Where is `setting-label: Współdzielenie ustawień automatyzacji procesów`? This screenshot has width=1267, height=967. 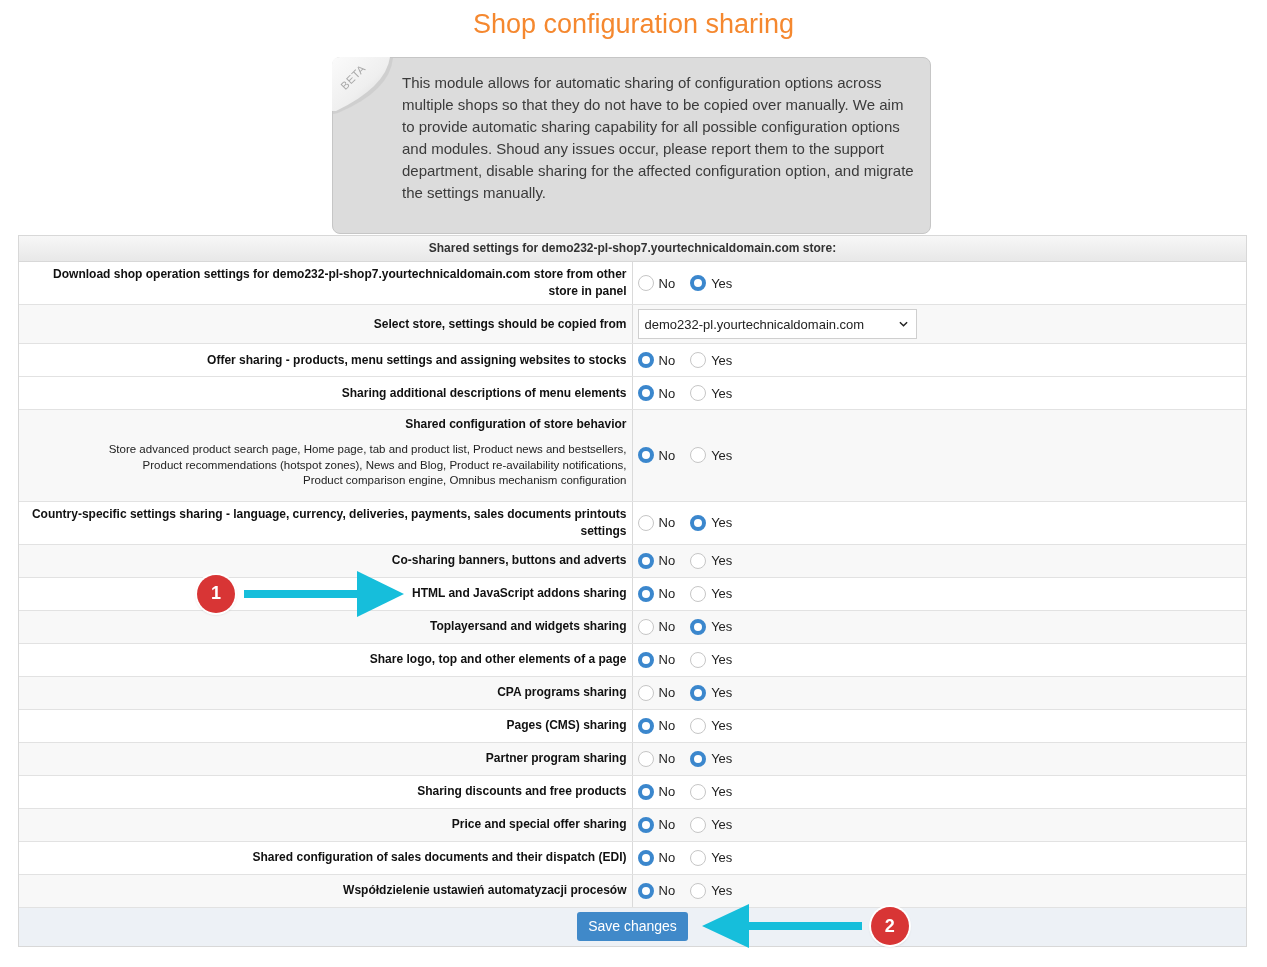 setting-label: Współdzielenie ustawień automatyzacji procesów is located at coordinates (485, 890).